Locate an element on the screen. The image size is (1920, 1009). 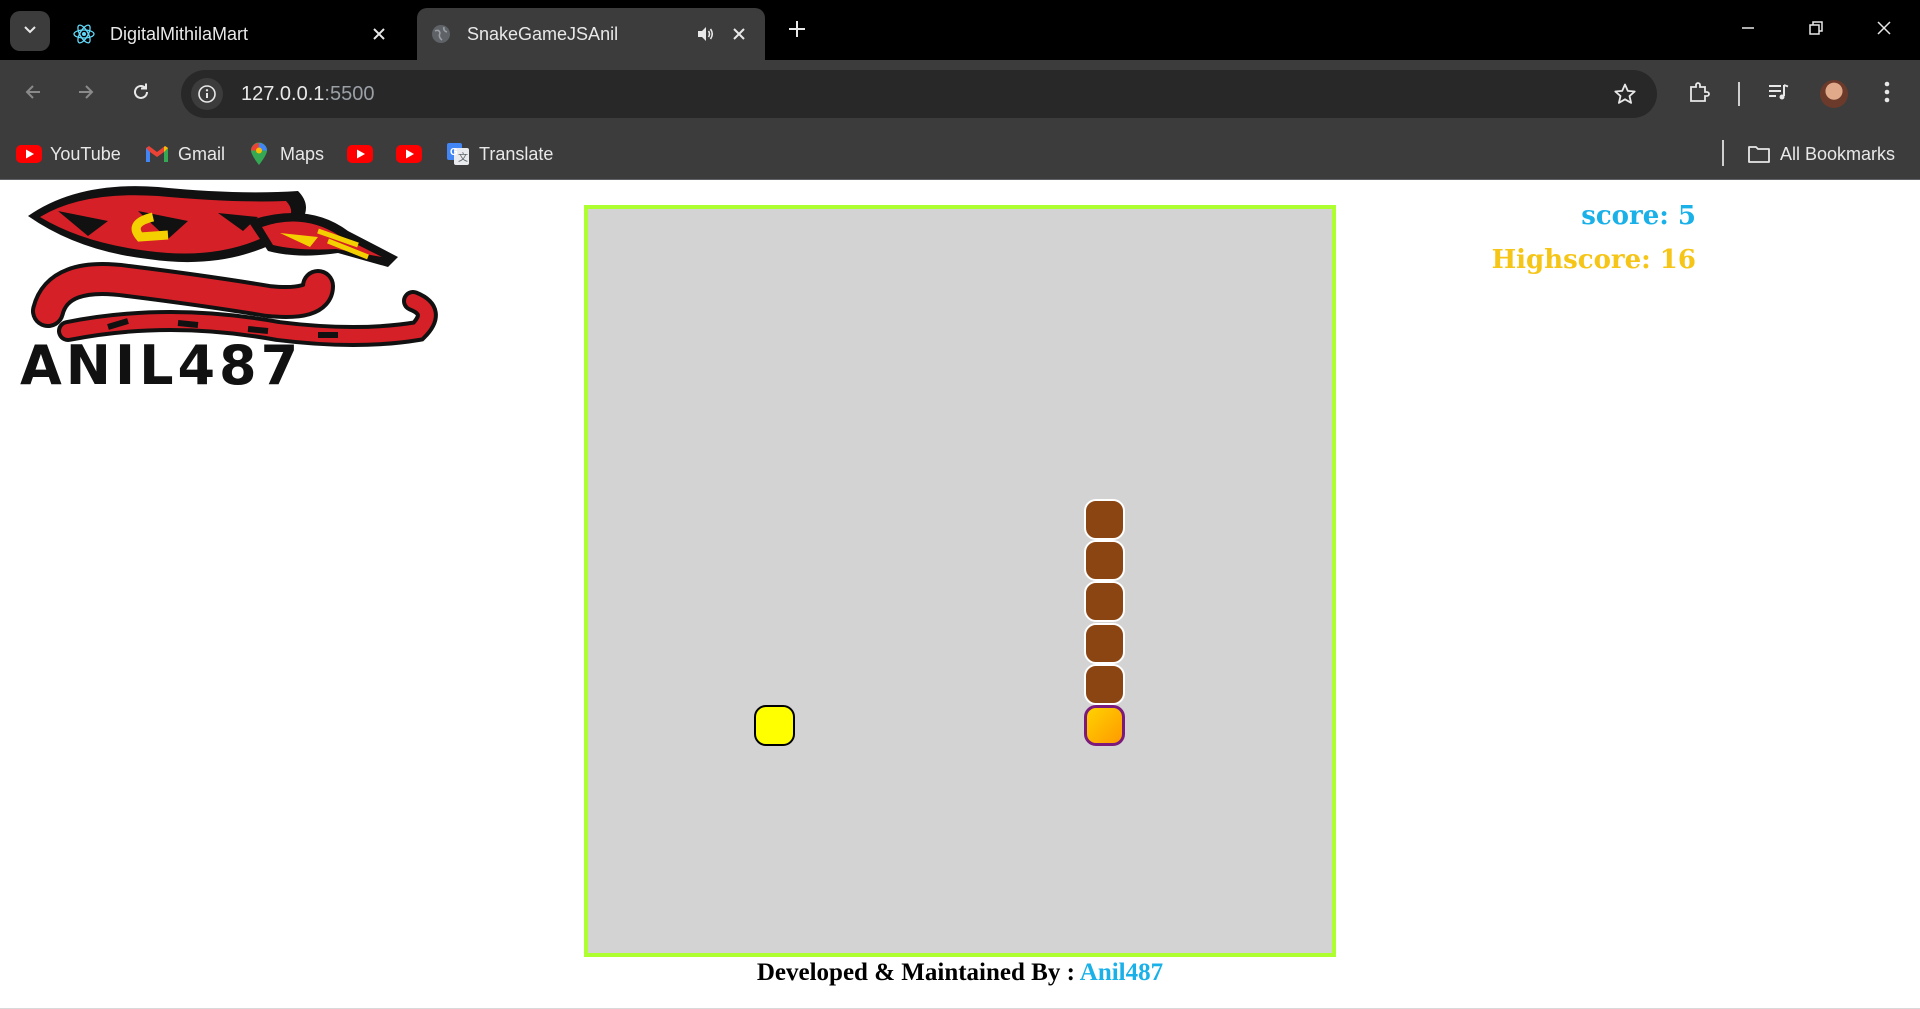
tab-title: DigitalMithilaMart is located at coordinates (179, 33).